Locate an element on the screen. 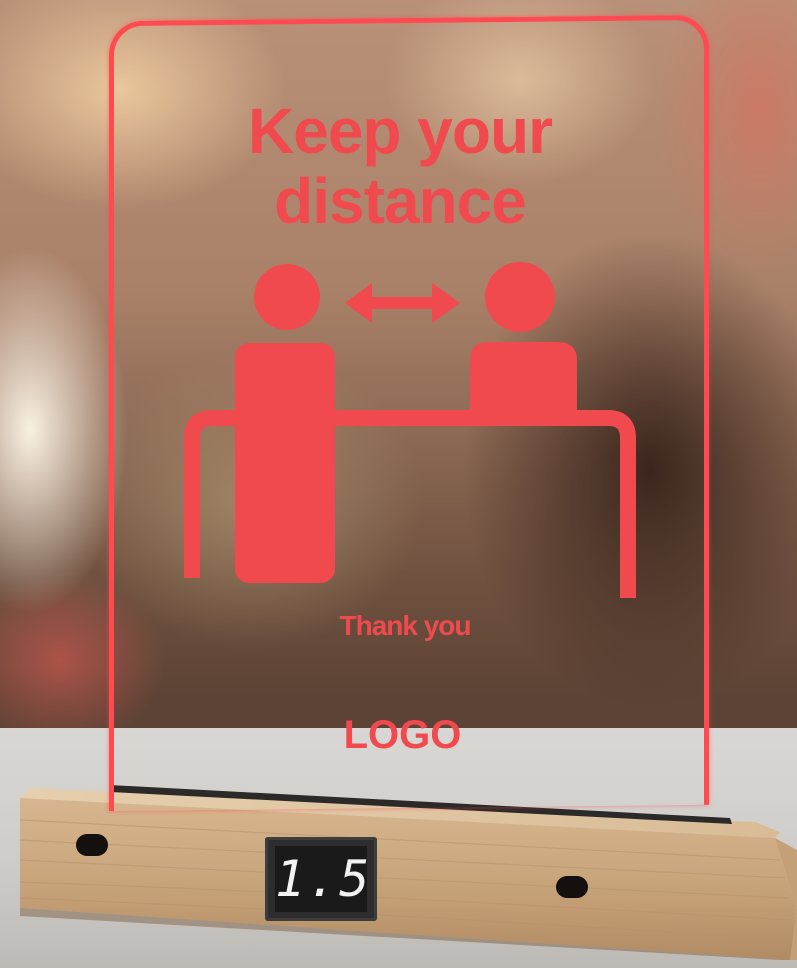  logo-text: LOGO is located at coordinates (402, 735).